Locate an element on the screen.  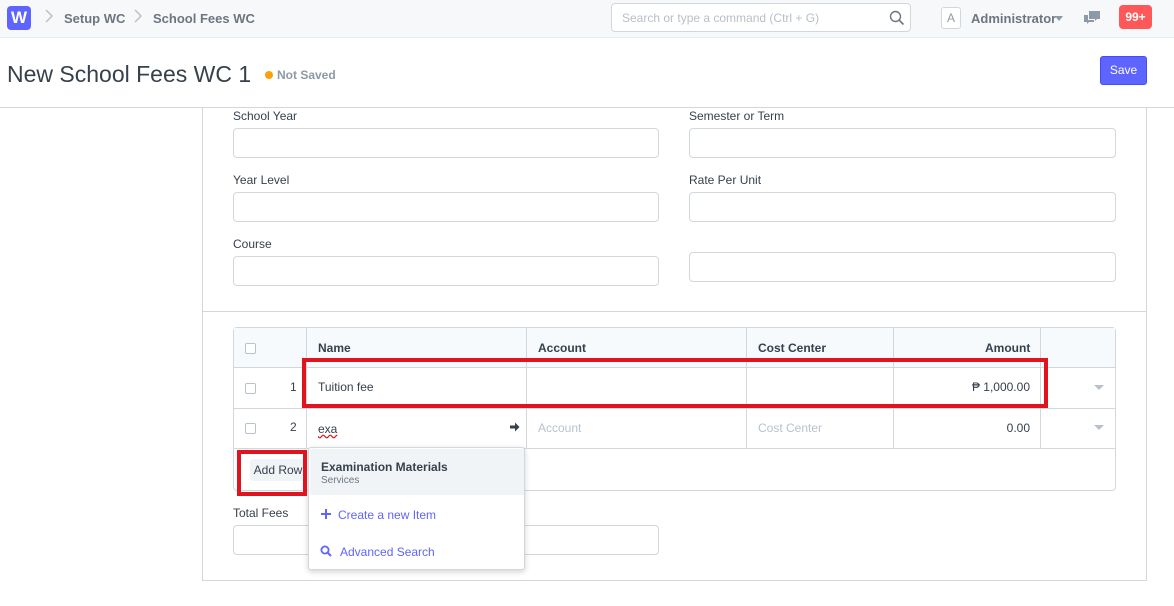
search-bar is located at coordinates (761, 17).